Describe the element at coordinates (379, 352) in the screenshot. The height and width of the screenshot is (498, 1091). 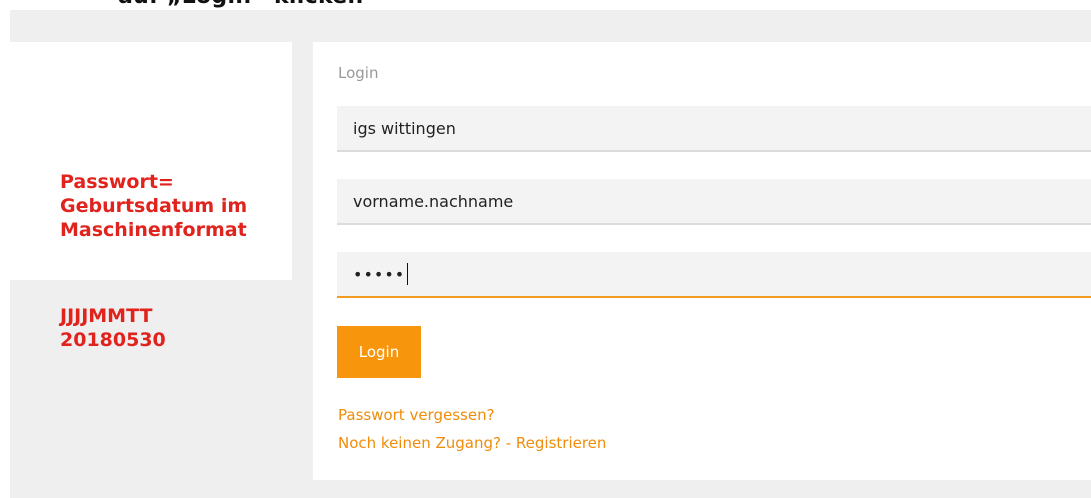
I see `login-button: Login` at that location.